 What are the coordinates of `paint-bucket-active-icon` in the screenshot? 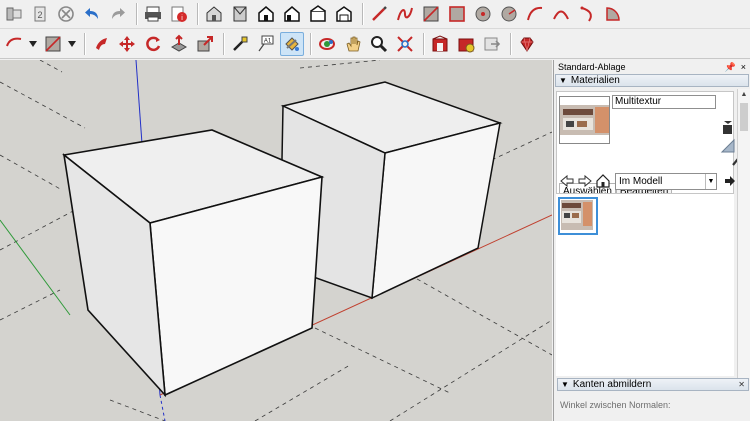 It's located at (292, 44).